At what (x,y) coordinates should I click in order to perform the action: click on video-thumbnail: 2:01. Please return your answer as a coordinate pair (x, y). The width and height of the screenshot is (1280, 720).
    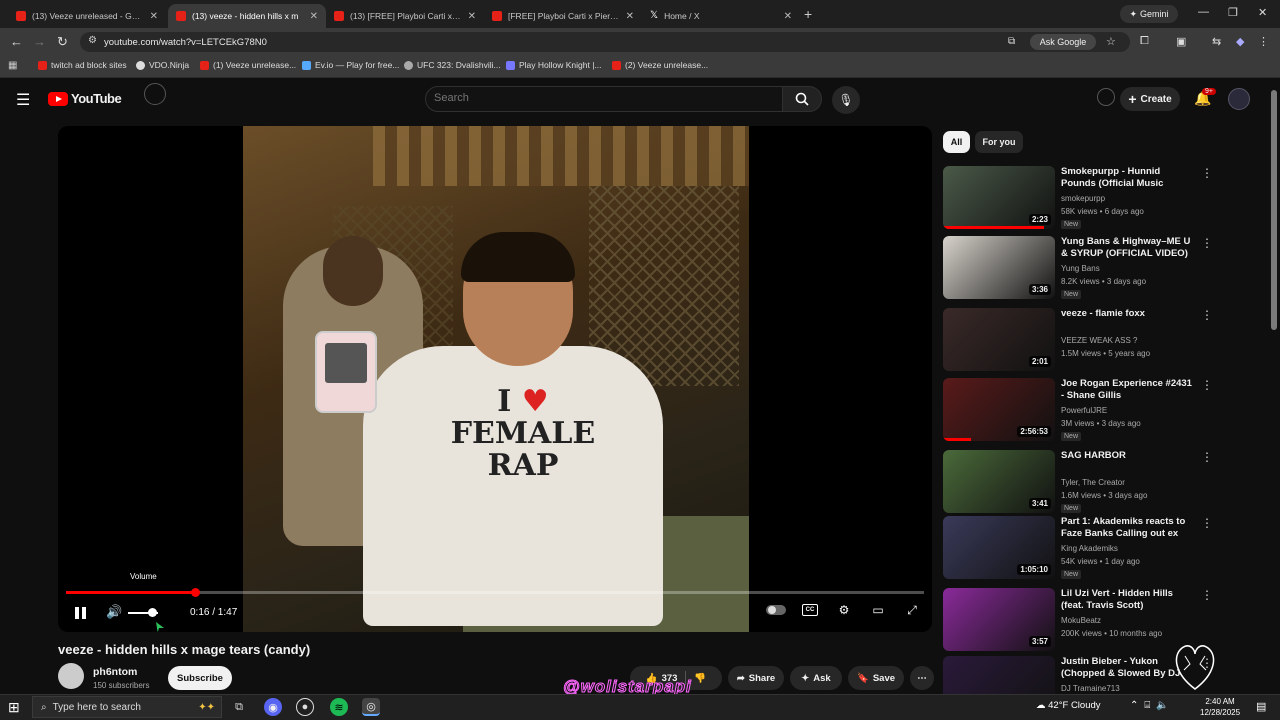
    Looking at the image, I should click on (999, 339).